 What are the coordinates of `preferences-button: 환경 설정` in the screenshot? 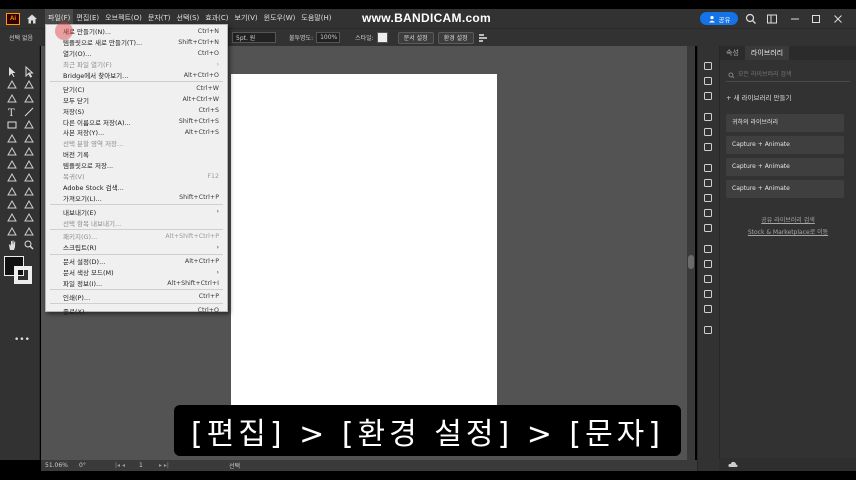 It's located at (455, 37).